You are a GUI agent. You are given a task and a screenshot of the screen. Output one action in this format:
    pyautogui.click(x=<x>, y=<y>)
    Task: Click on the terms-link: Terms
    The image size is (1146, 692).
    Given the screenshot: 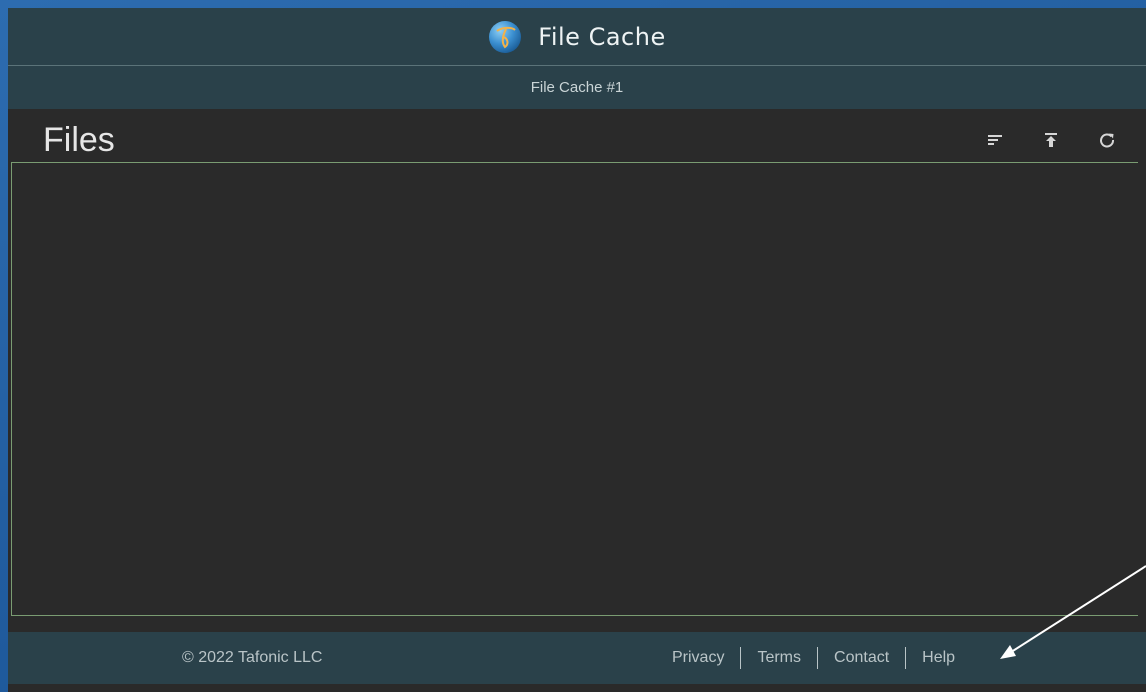 What is the action you would take?
    pyautogui.click(x=779, y=658)
    